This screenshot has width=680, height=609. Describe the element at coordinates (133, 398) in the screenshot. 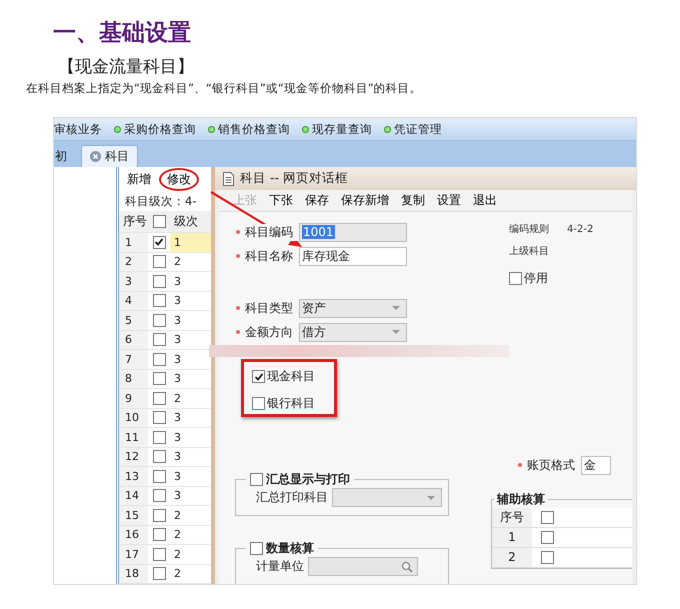

I see `row-number: 9` at that location.